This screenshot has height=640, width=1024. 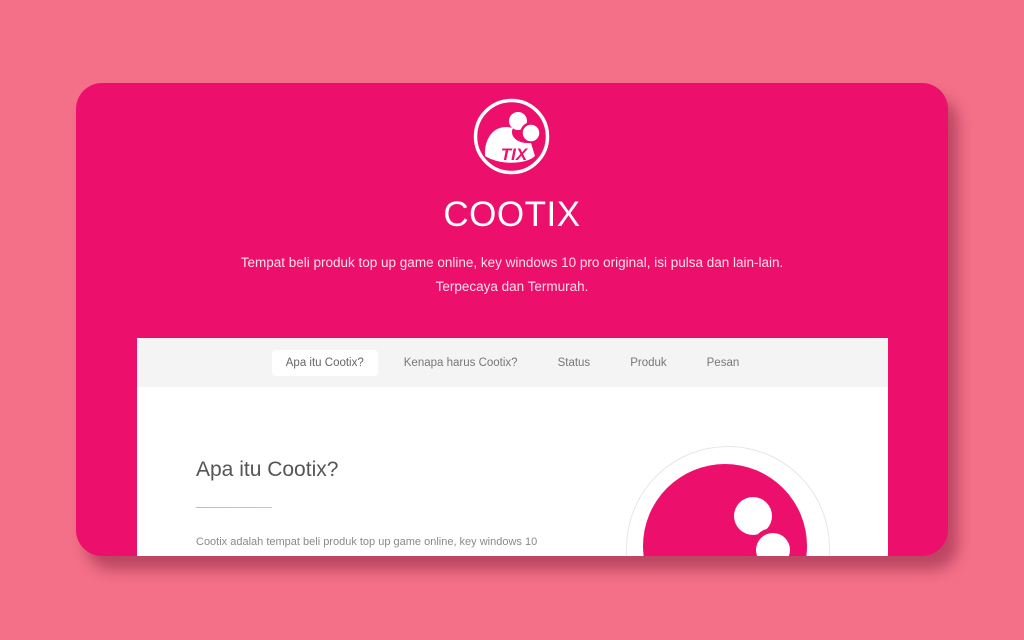 What do you see at coordinates (267, 469) in the screenshot?
I see `section-title: Apa itu Cootix?` at bounding box center [267, 469].